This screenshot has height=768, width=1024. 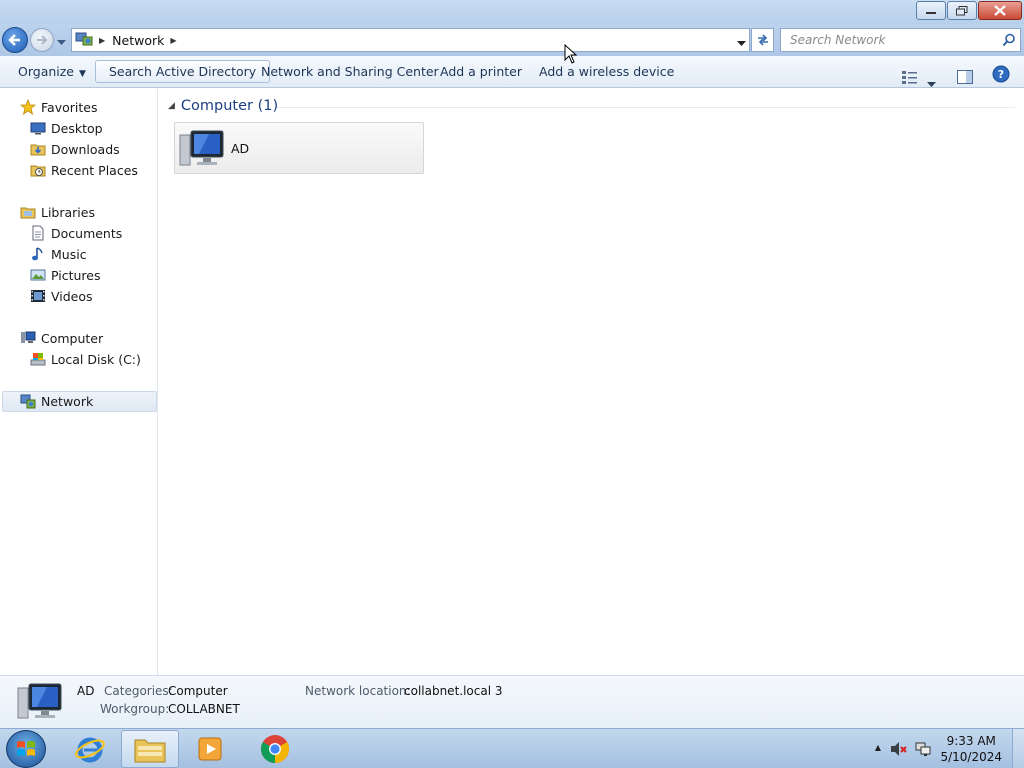 I want to click on taskbar-chrome, so click(x=275, y=749).